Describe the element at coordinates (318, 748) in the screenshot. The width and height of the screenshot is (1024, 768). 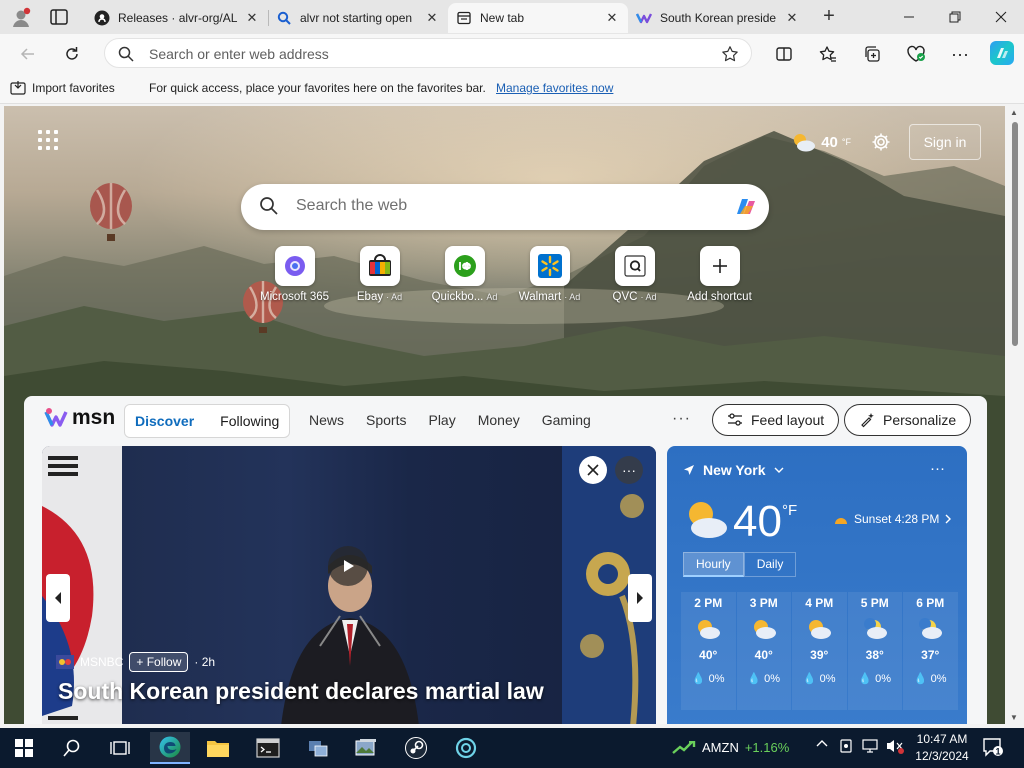
I see `taskbar-app-network` at that location.